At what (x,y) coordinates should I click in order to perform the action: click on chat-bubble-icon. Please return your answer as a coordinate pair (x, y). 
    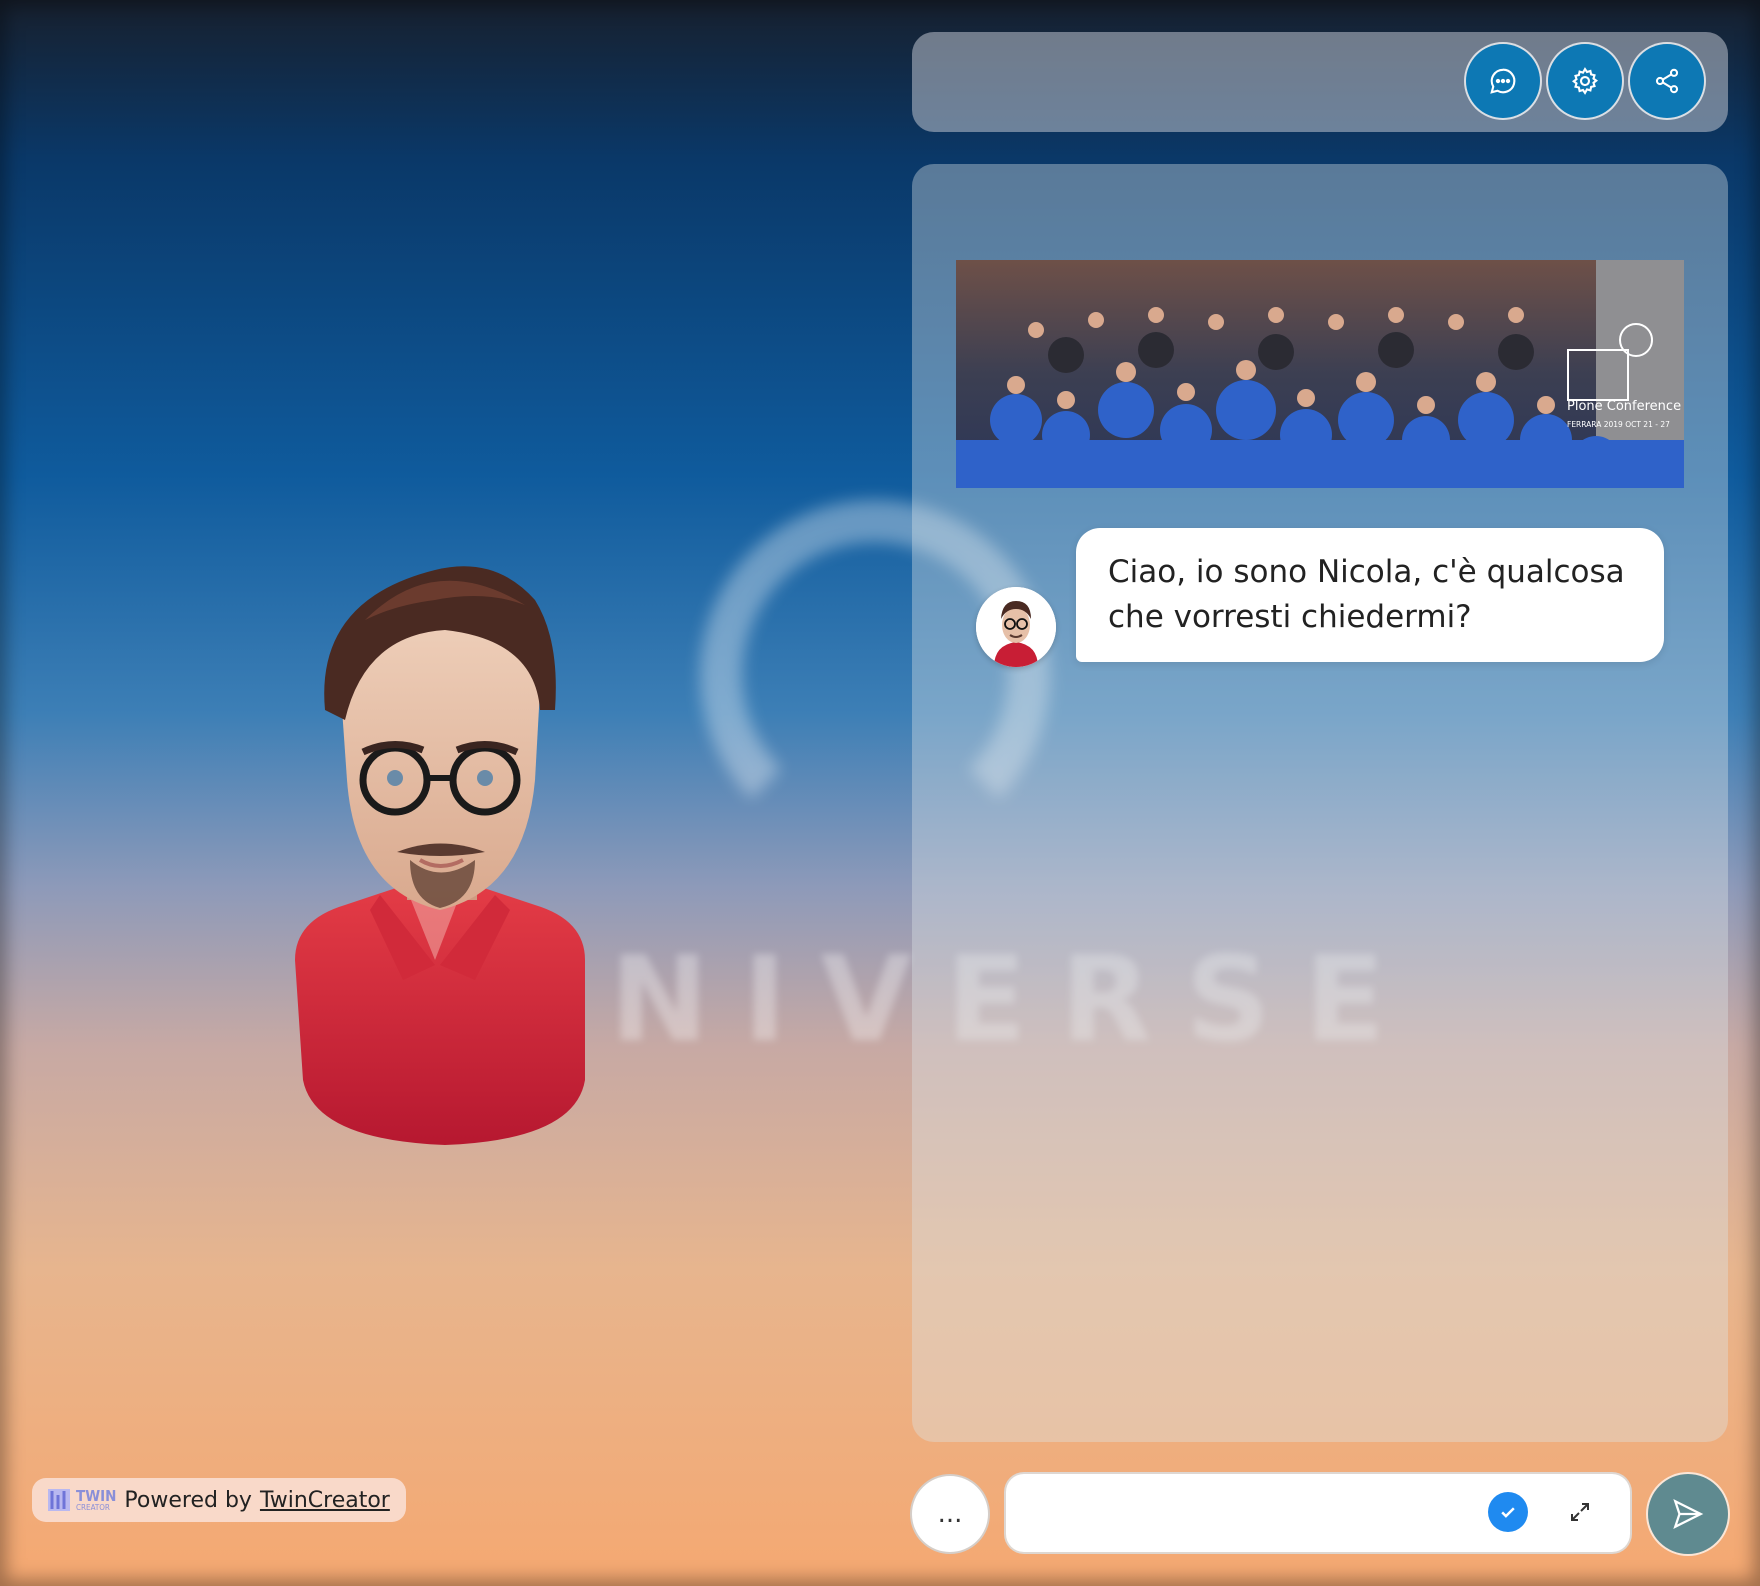
    Looking at the image, I should click on (1503, 81).